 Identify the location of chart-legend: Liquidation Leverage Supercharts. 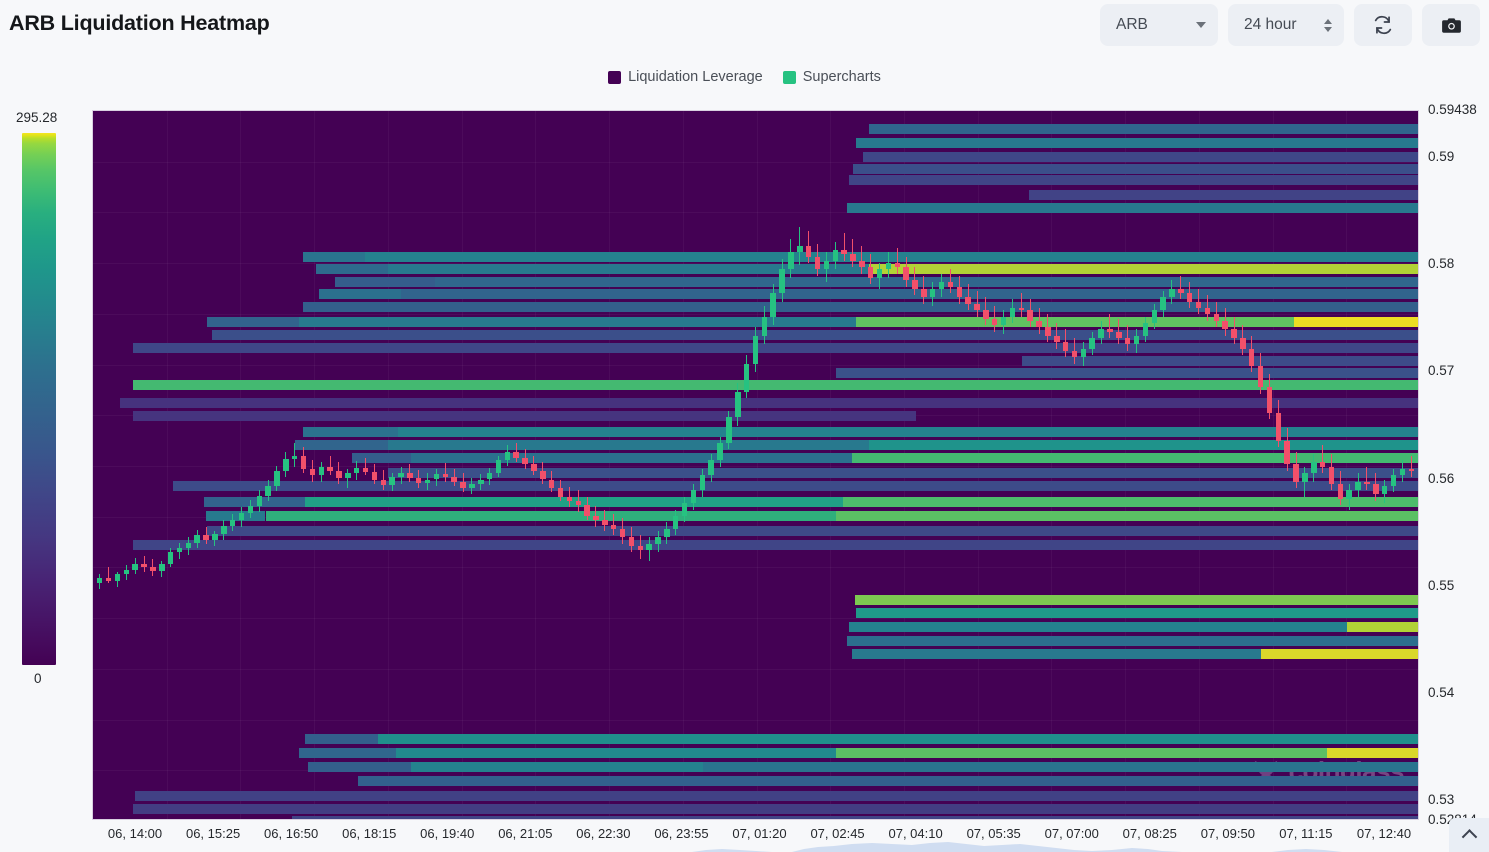
(744, 77).